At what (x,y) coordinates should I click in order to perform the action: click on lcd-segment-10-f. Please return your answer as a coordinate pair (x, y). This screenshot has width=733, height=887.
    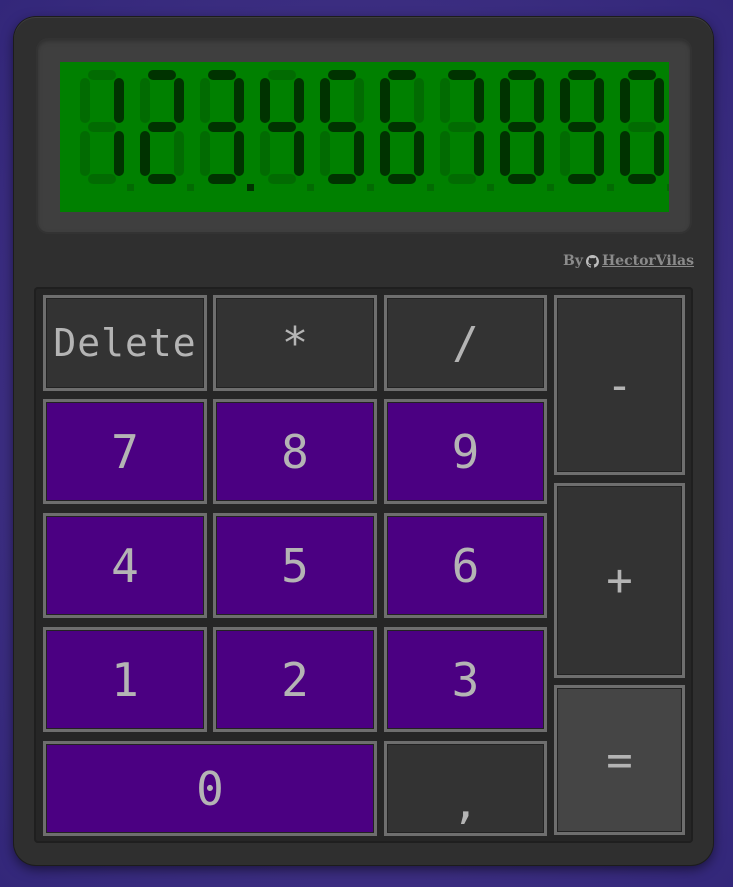
    Looking at the image, I should click on (625, 100).